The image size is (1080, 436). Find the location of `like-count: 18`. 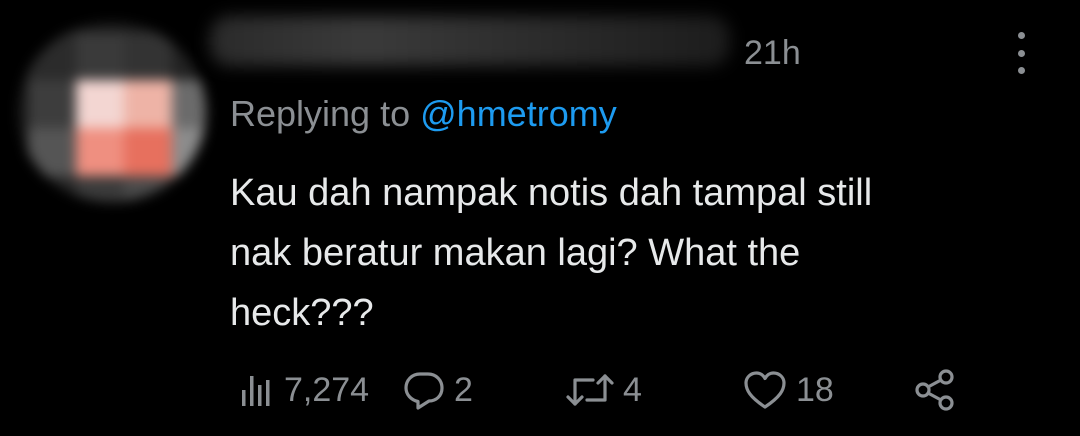

like-count: 18 is located at coordinates (815, 389).